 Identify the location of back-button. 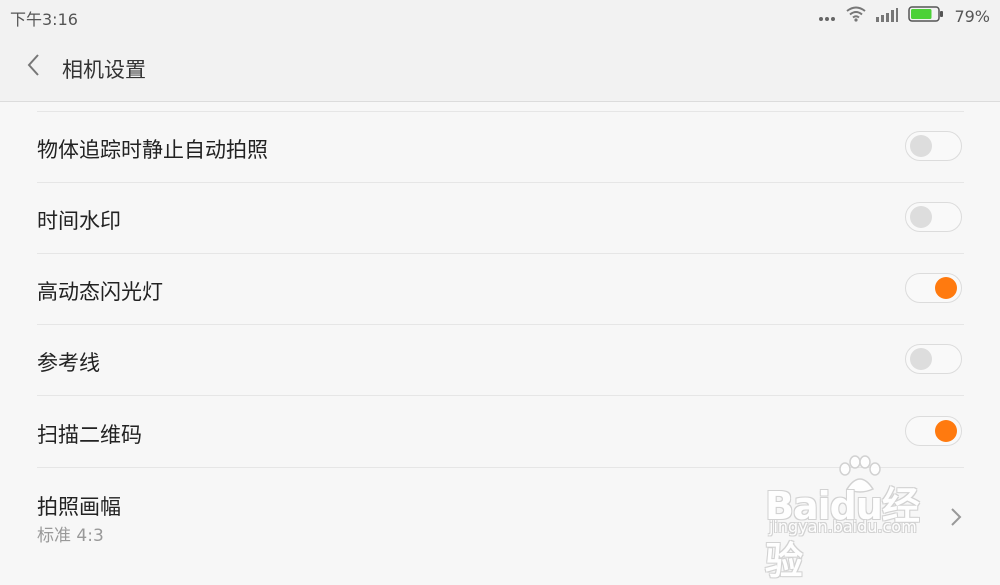
(33, 67).